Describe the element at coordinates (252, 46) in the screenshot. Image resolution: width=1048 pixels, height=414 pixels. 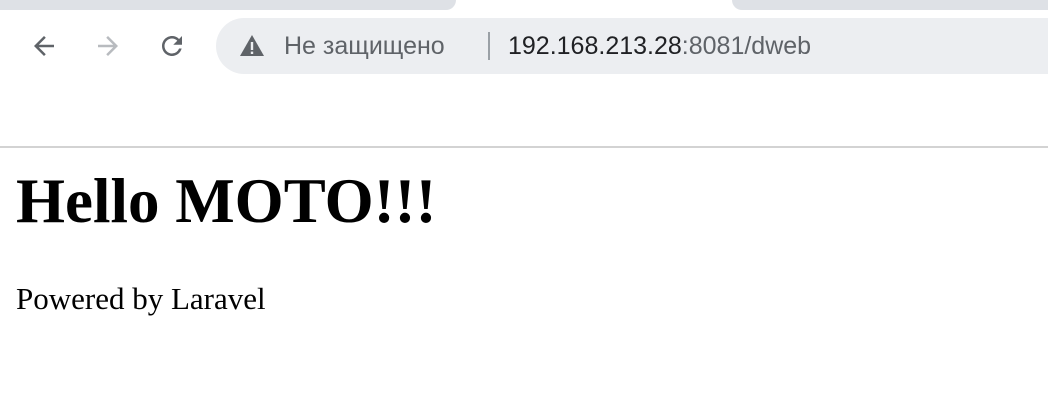
I see `warning-triangle-icon` at that location.